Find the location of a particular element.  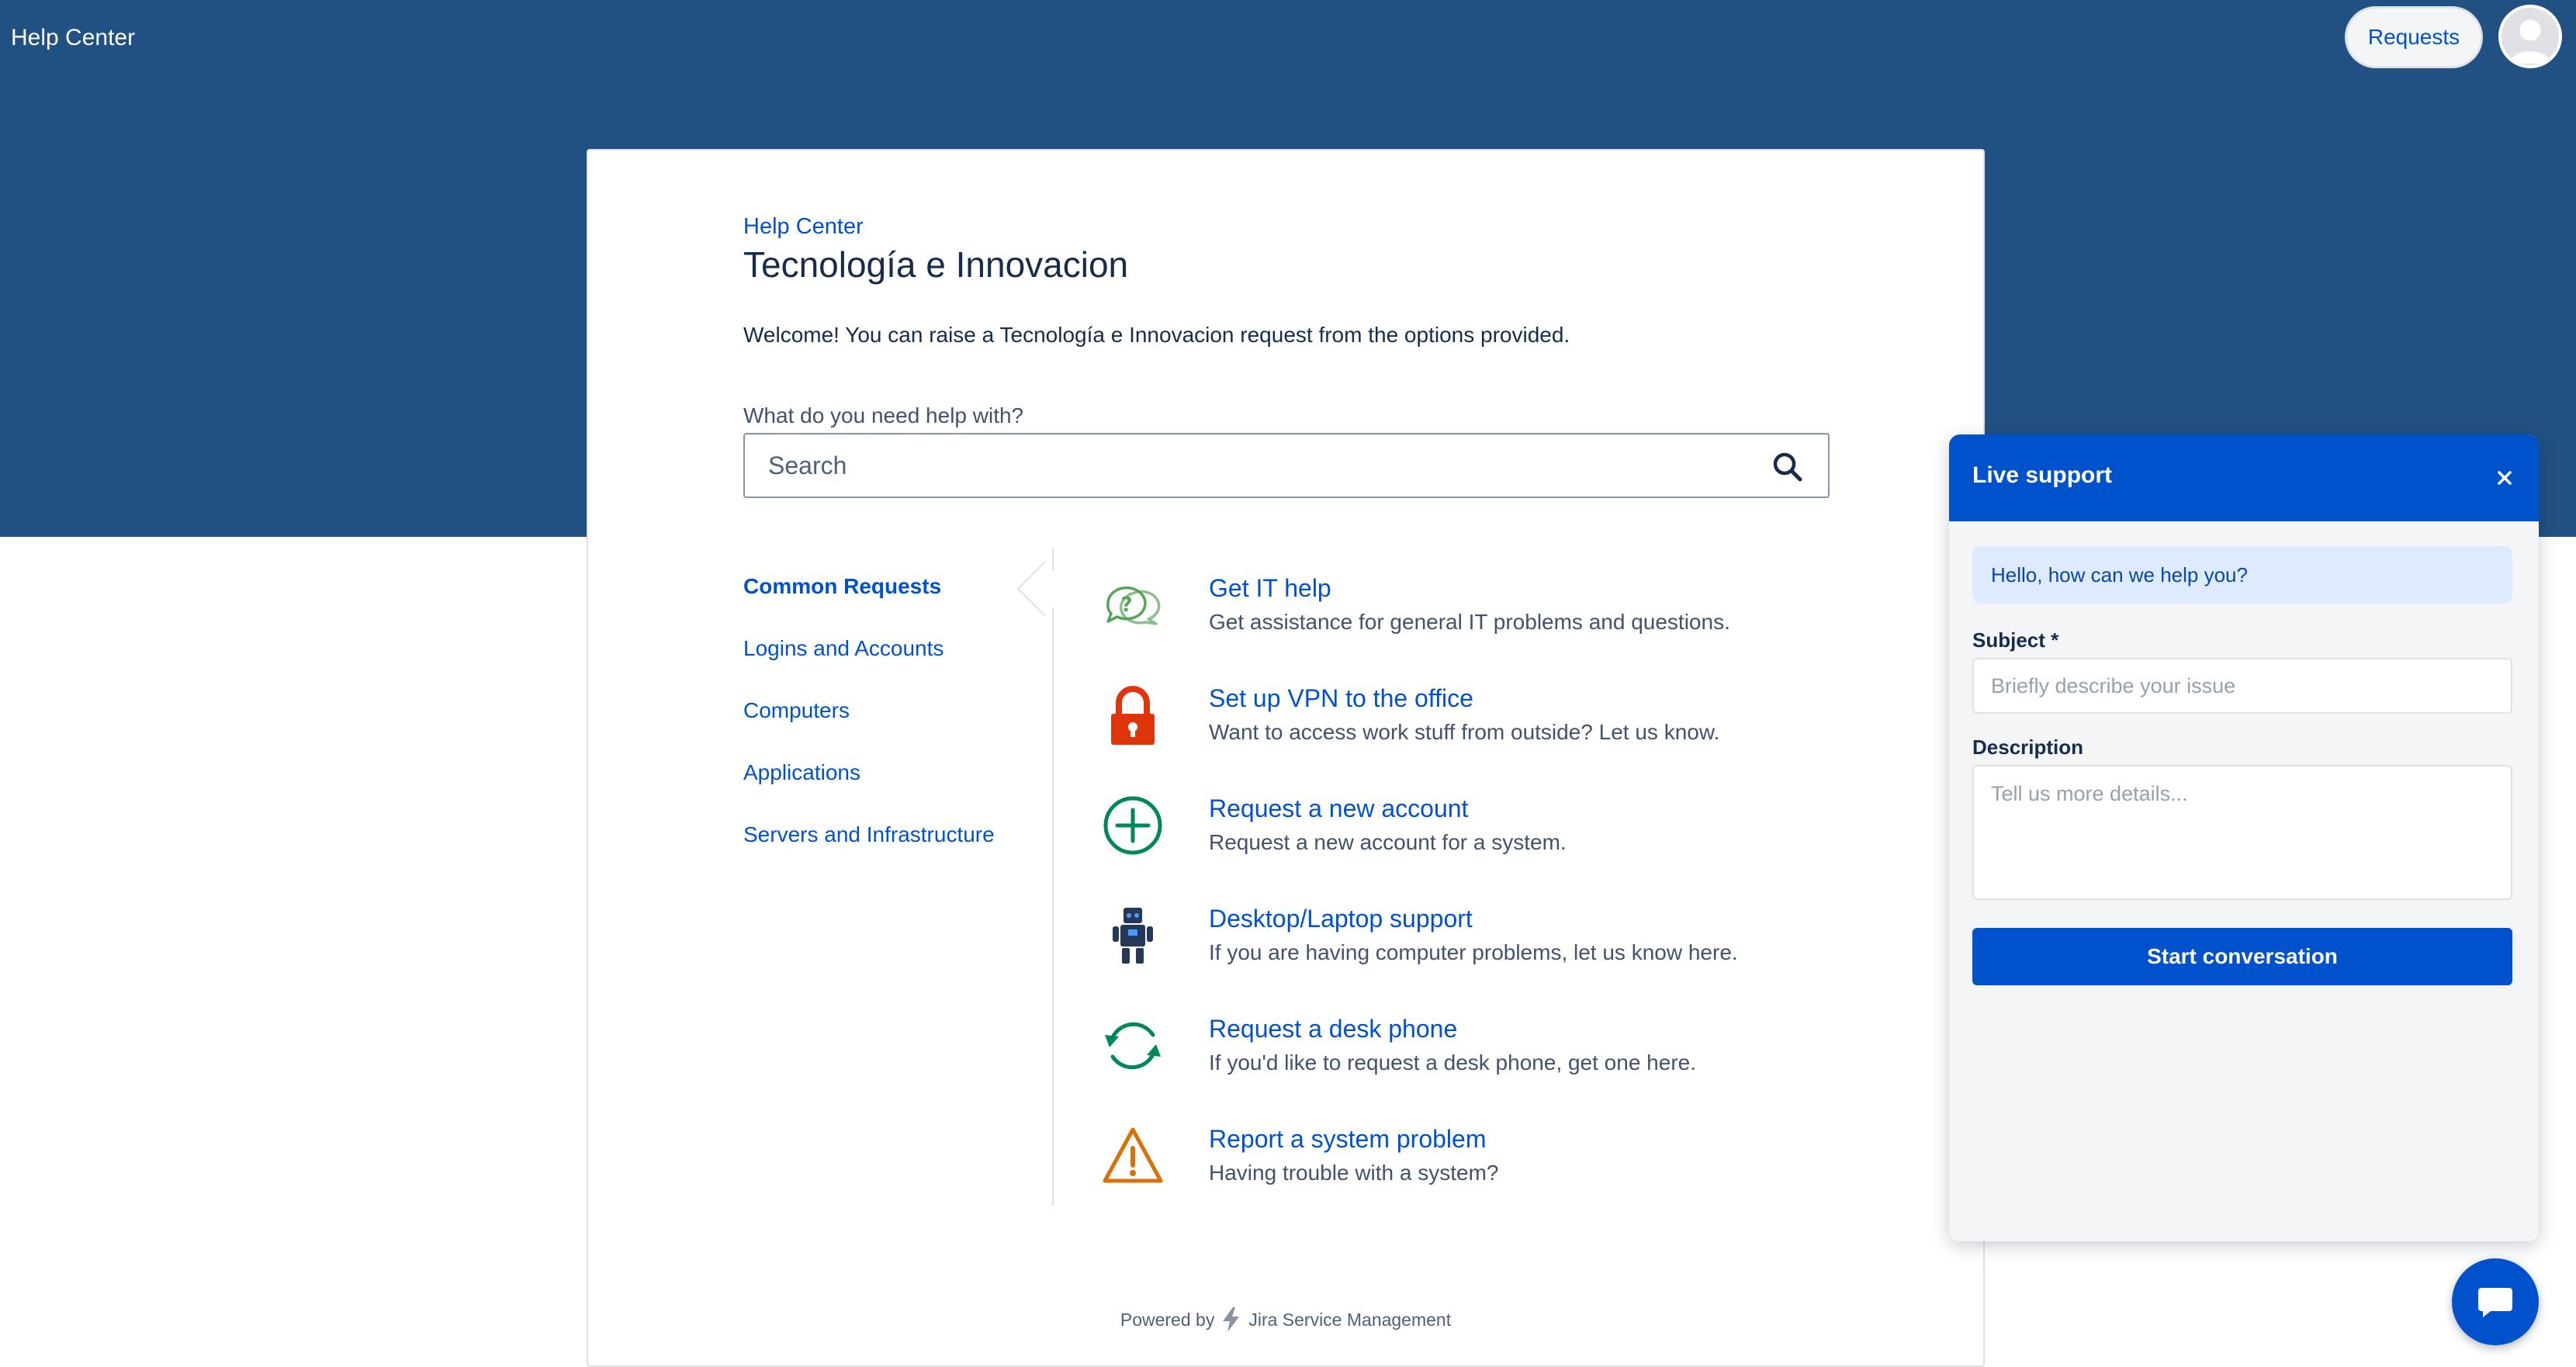

category-computers: Computers is located at coordinates (796, 711).